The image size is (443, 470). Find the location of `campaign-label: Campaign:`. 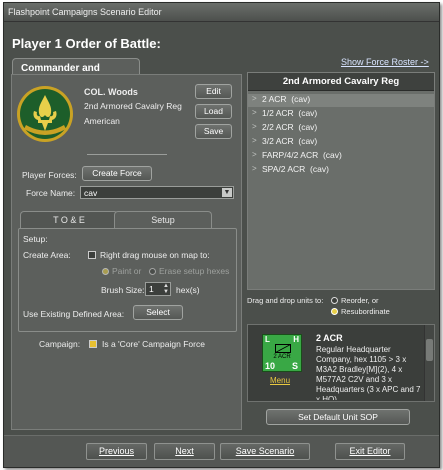

campaign-label: Campaign: is located at coordinates (60, 344).